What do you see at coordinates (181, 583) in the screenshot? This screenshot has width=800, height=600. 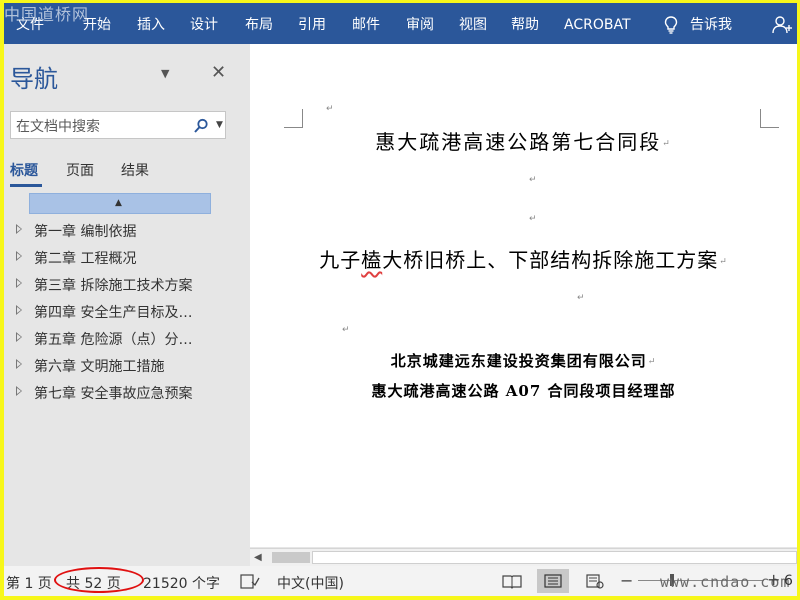 I see `word-count: 21520 个字` at bounding box center [181, 583].